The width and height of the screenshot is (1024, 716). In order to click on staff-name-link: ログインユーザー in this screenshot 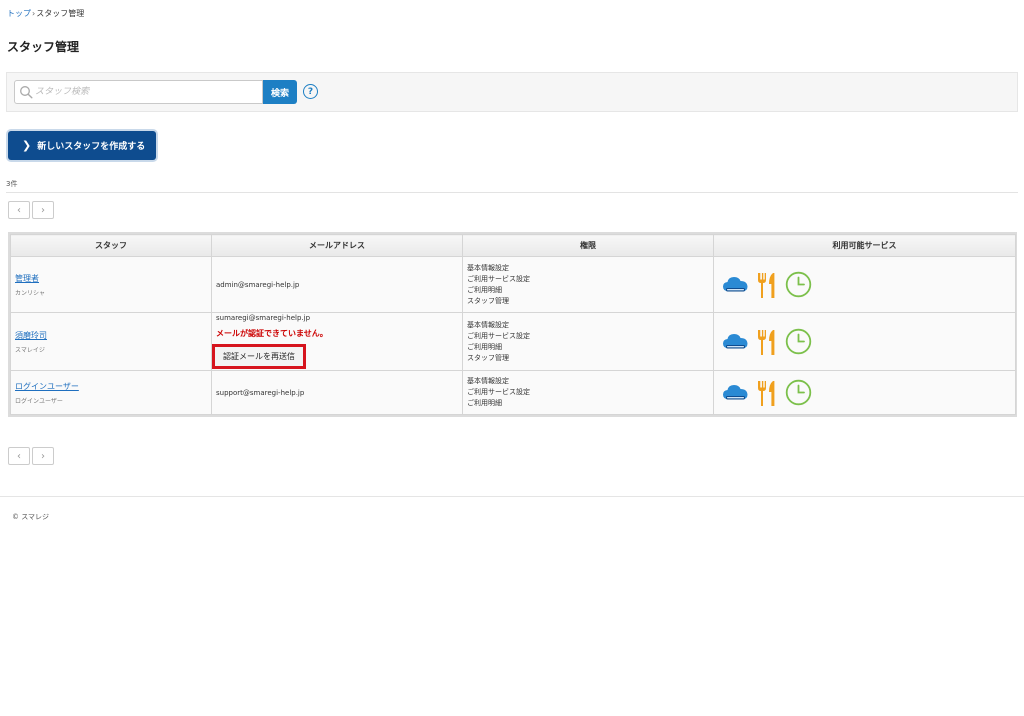, I will do `click(113, 386)`.